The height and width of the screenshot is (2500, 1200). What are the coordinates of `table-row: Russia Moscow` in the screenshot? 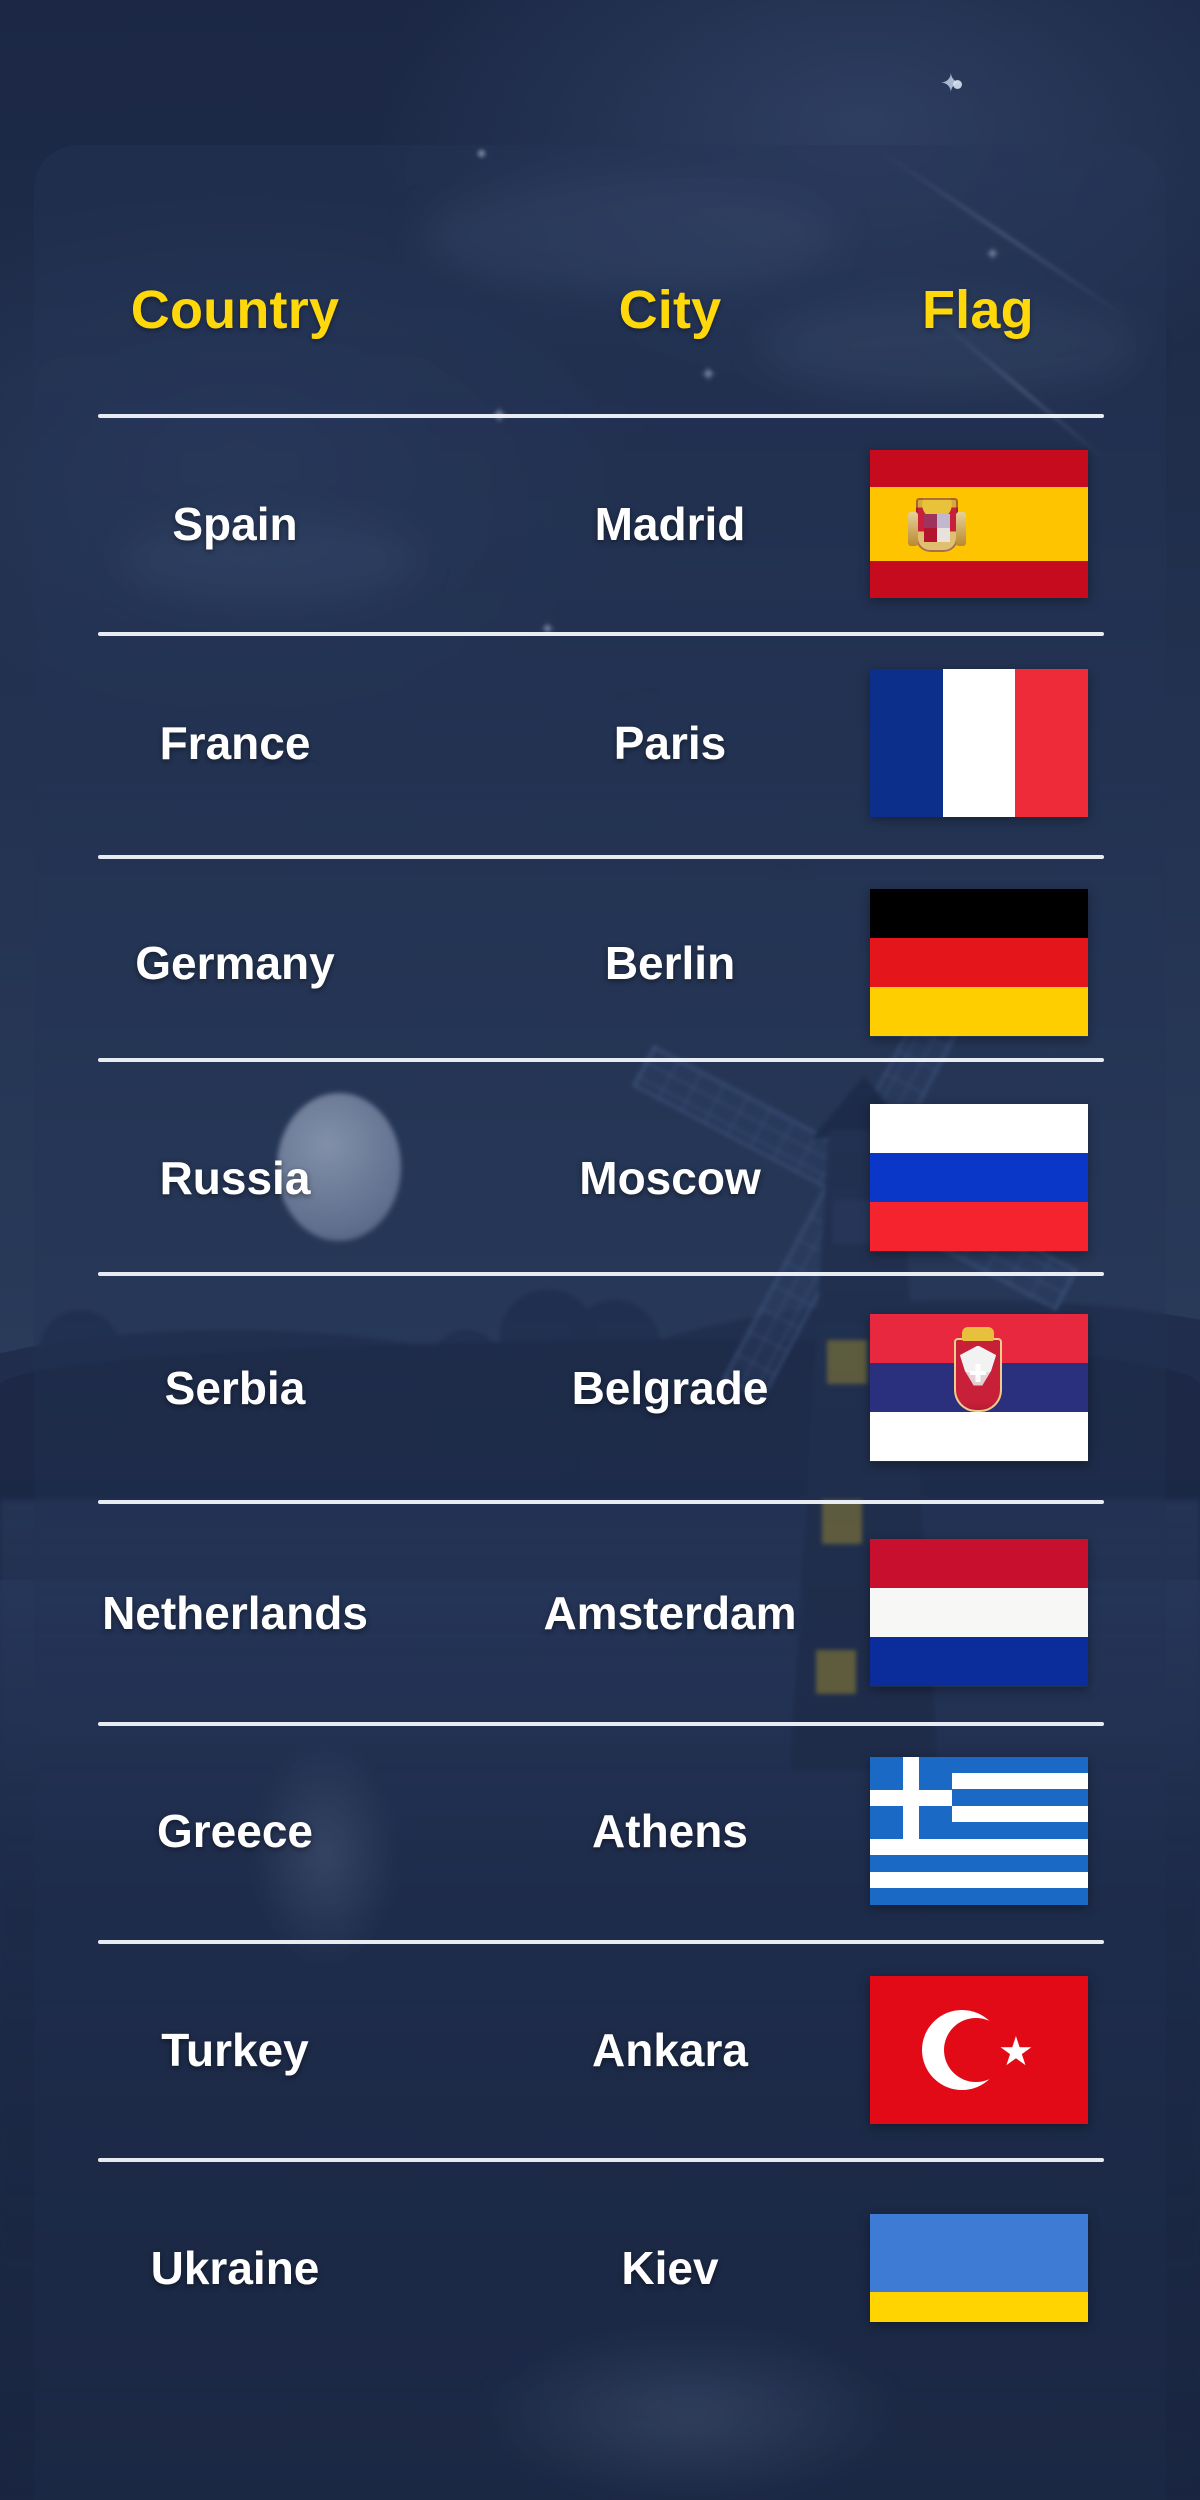 It's located at (600, 1177).